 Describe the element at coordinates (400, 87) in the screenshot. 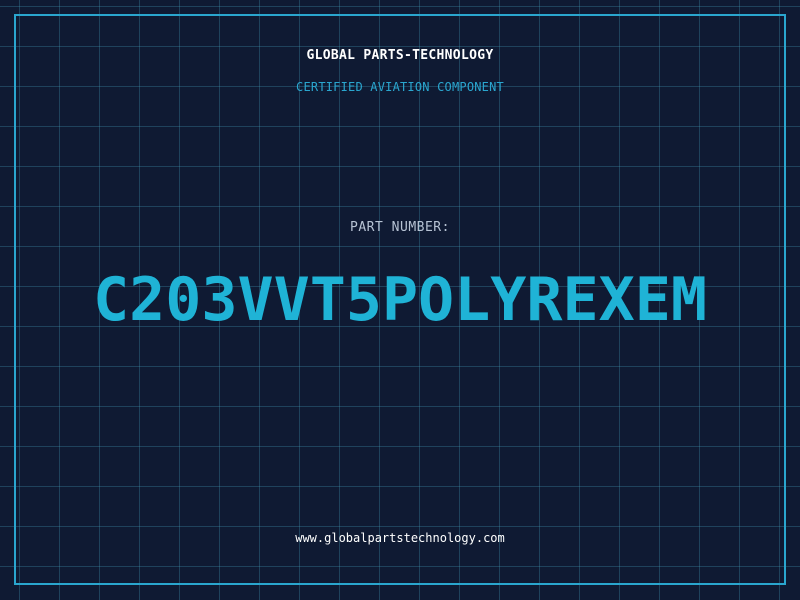

I see `certification-tagline: CERTIFIED AVIATION COMPONENT` at that location.